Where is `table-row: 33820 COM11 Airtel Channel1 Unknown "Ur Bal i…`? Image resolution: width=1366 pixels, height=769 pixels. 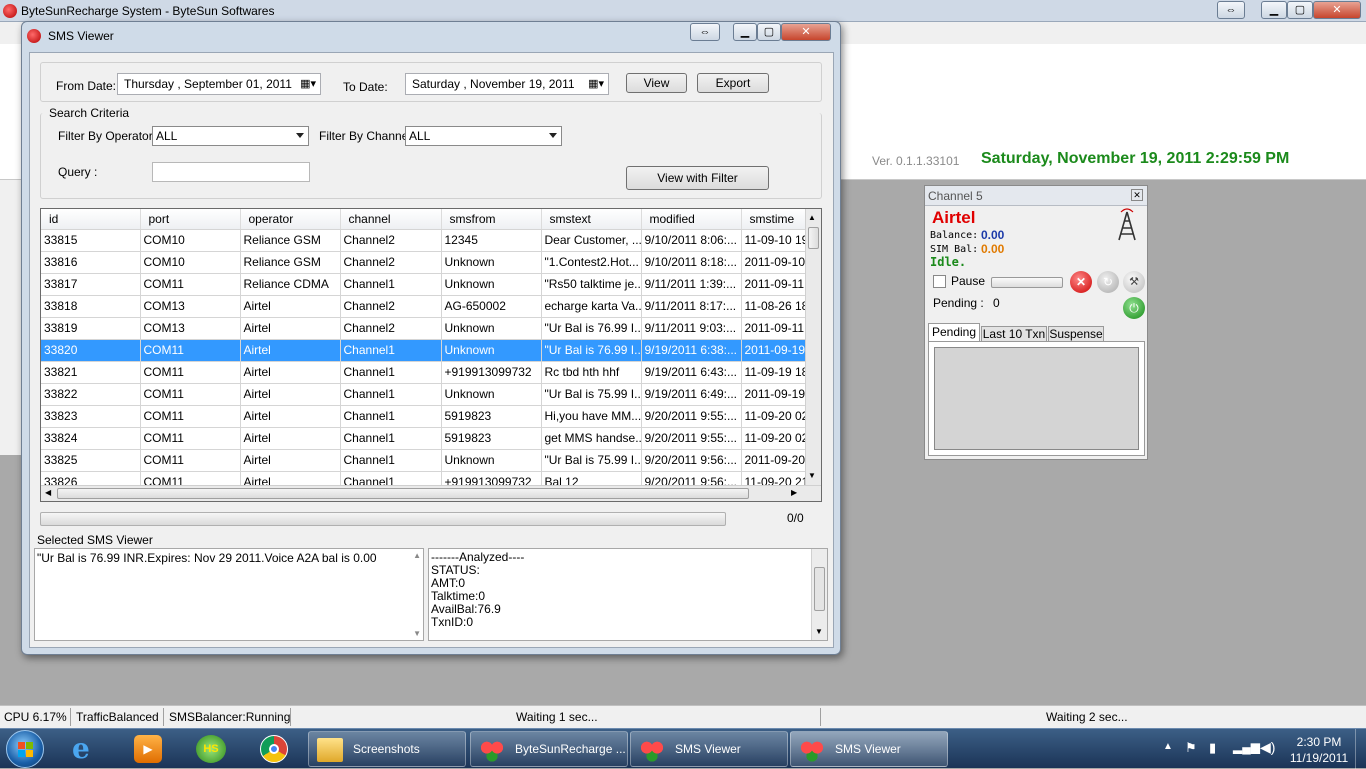
table-row: 33820 COM11 Airtel Channel1 Unknown "Ur Bal i… is located at coordinates (423, 350).